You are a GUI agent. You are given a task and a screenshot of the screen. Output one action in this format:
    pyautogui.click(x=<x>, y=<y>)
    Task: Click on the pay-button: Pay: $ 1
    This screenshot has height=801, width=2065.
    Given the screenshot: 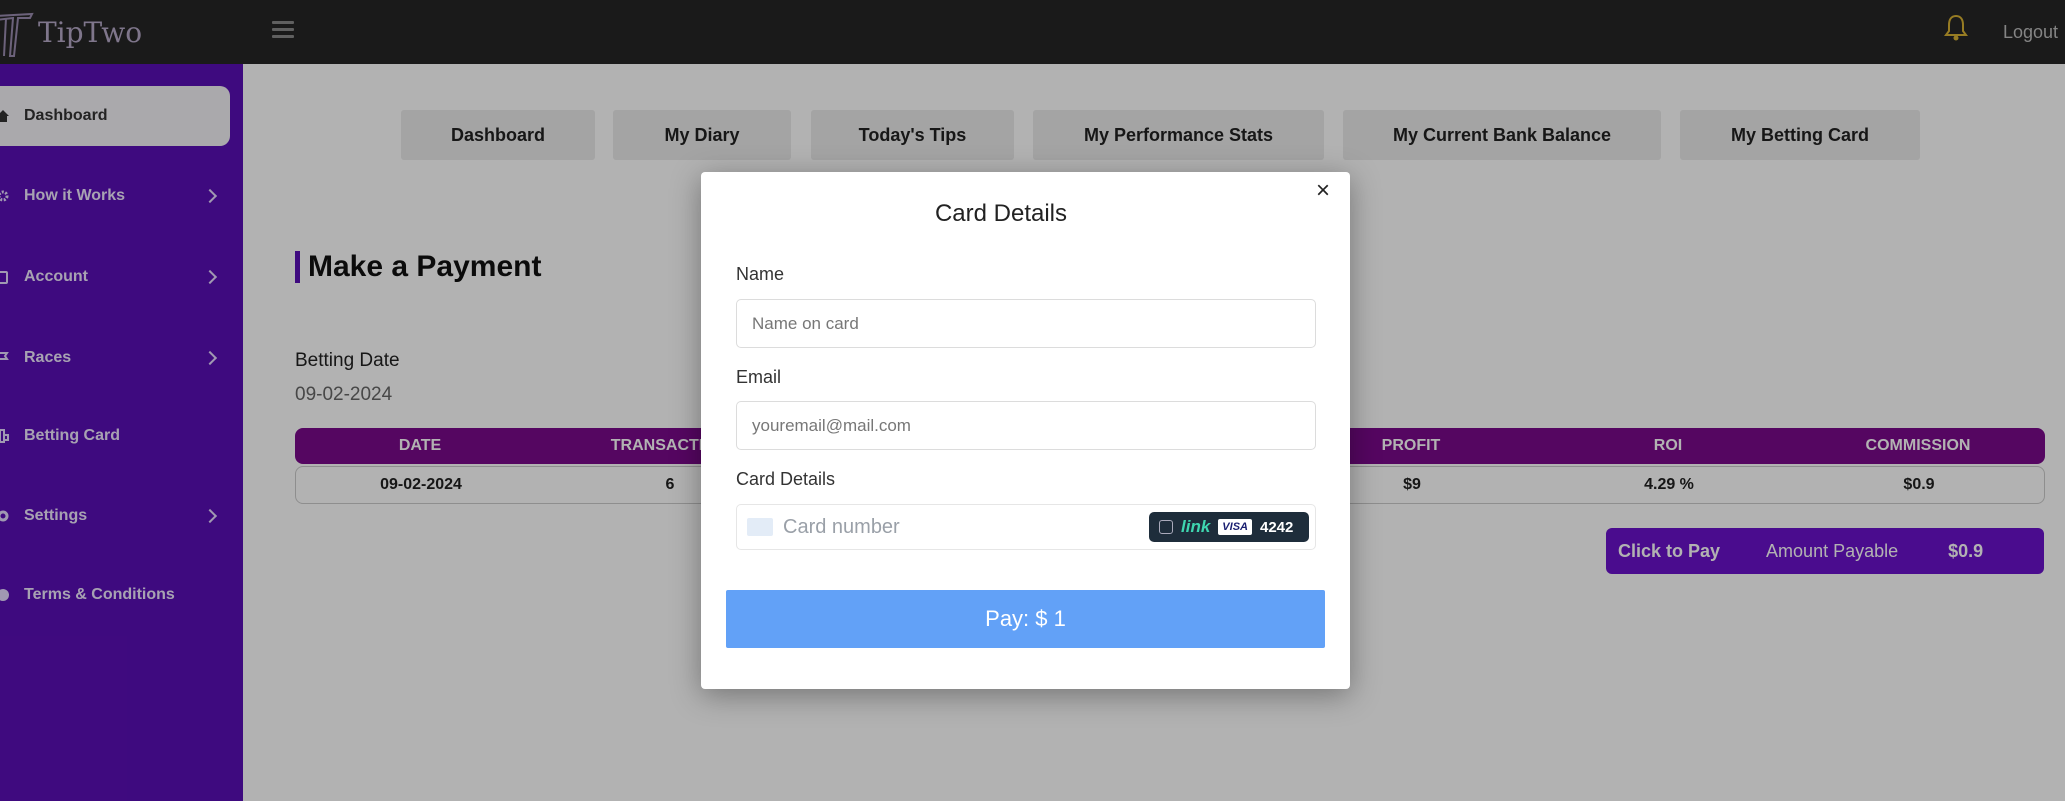 What is the action you would take?
    pyautogui.click(x=1025, y=619)
    